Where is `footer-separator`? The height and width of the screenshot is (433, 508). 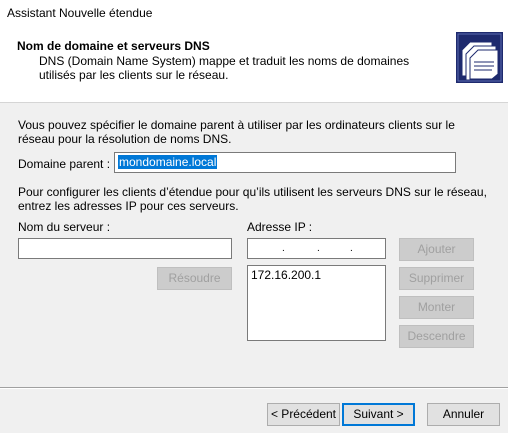 footer-separator is located at coordinates (254, 388).